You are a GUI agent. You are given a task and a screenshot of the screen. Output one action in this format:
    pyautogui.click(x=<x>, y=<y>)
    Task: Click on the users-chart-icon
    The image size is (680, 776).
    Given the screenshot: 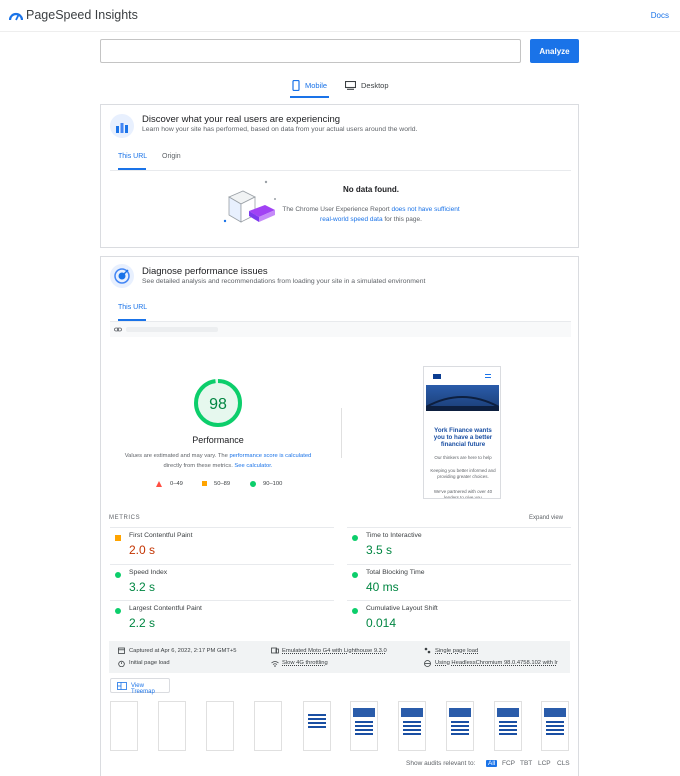 What is the action you would take?
    pyautogui.click(x=122, y=126)
    